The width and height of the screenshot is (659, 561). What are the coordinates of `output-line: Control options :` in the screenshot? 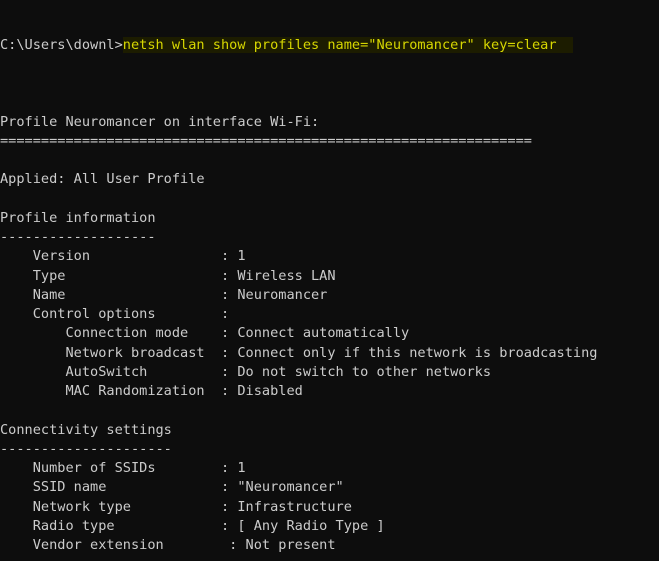 It's located at (115, 314).